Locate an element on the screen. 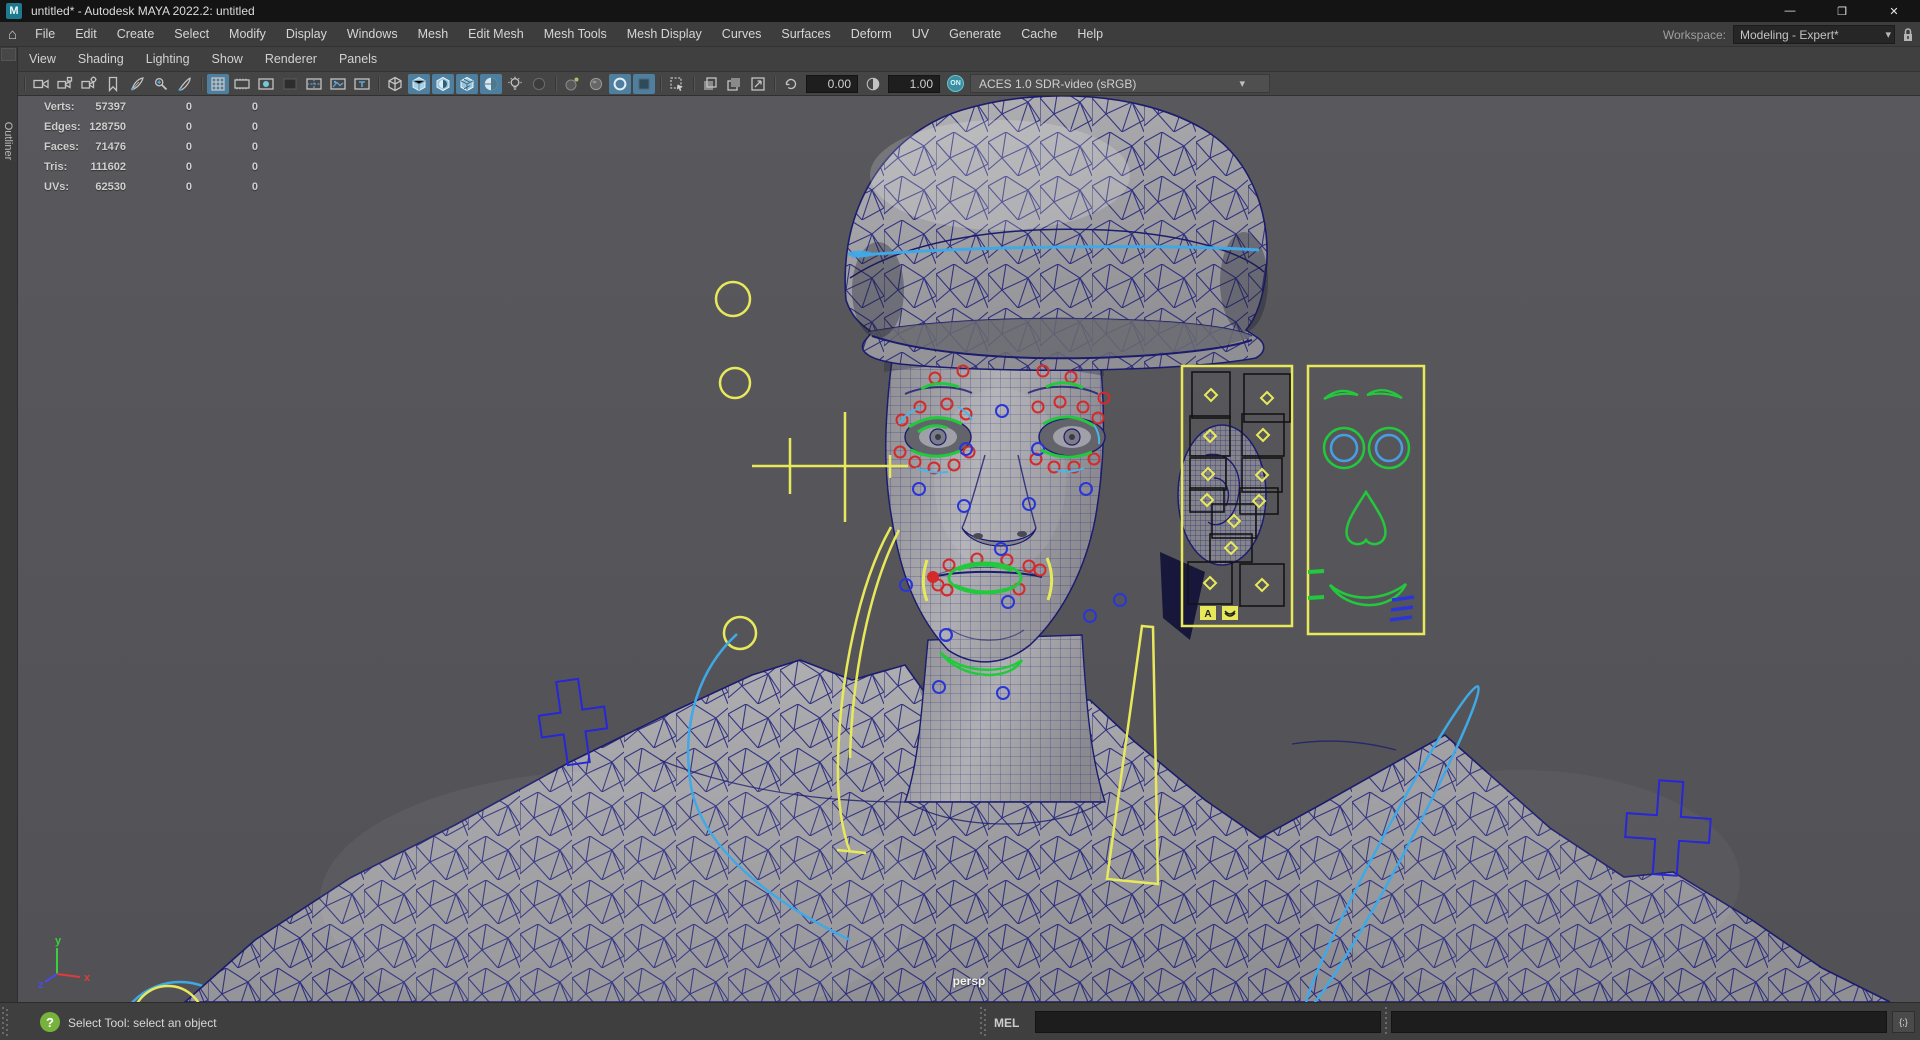 This screenshot has width=1920, height=1040. close-button: ✕ is located at coordinates (1894, 11).